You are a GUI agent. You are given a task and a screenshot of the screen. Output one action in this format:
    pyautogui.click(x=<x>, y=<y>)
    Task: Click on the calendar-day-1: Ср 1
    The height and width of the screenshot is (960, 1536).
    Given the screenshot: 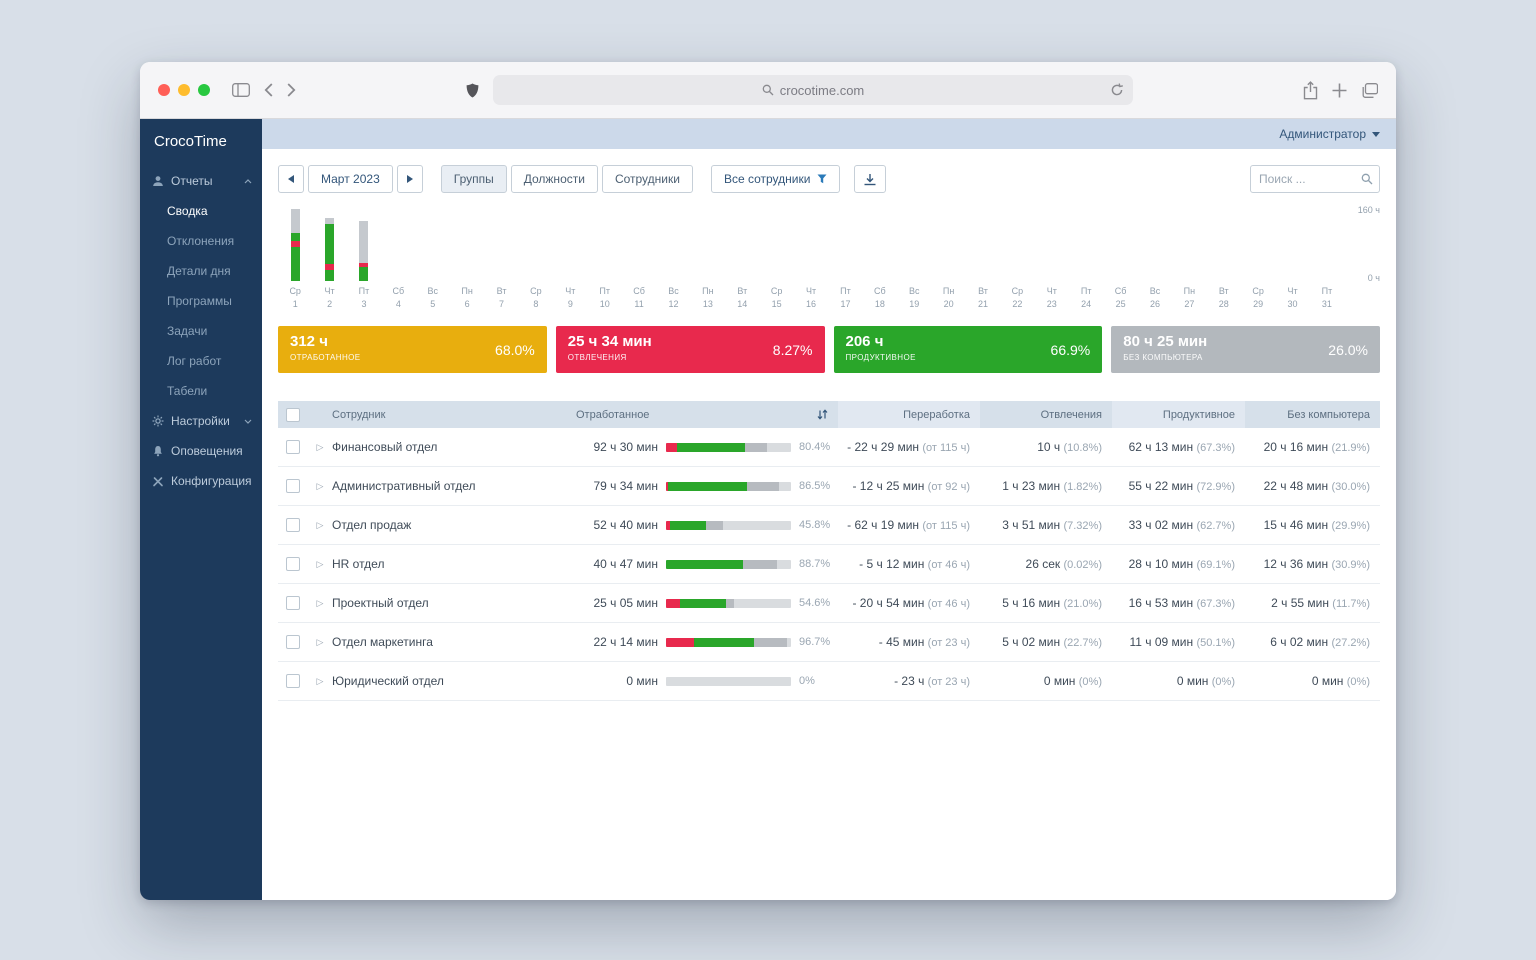 What is the action you would take?
    pyautogui.click(x=295, y=259)
    